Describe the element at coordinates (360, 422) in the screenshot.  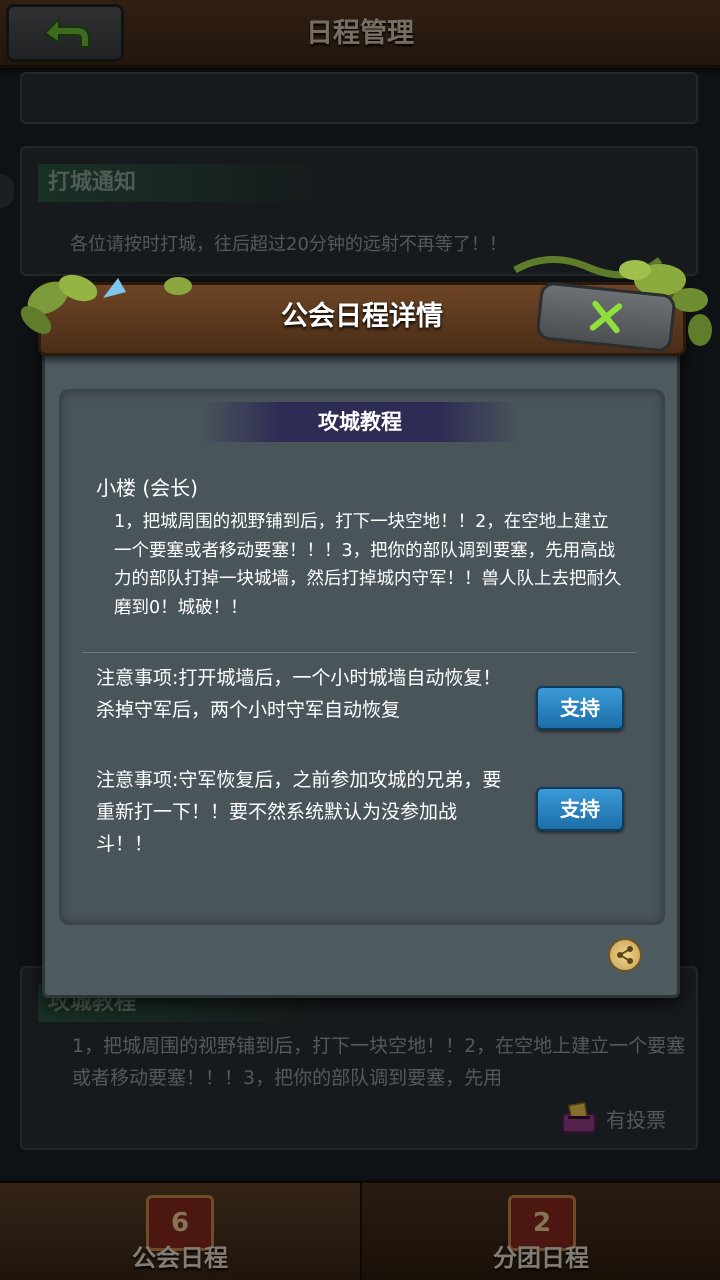
I see `section-title: 攻城教程` at that location.